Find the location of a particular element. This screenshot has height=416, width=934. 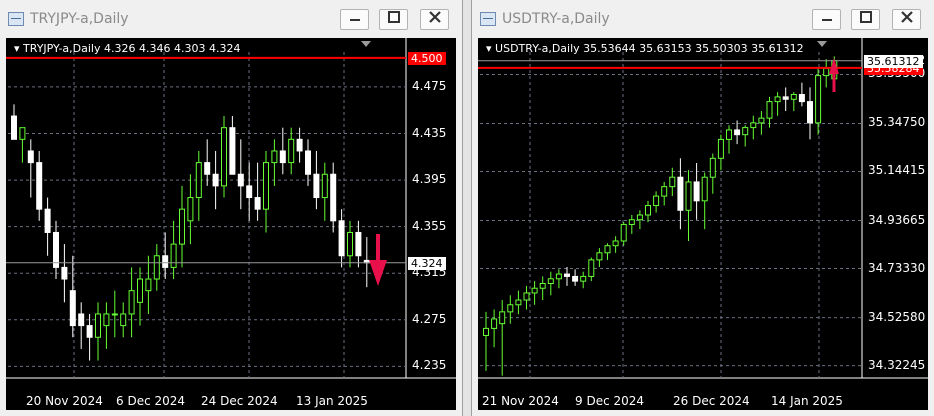

x-tick-label: 26 Dec 2024 is located at coordinates (711, 401).